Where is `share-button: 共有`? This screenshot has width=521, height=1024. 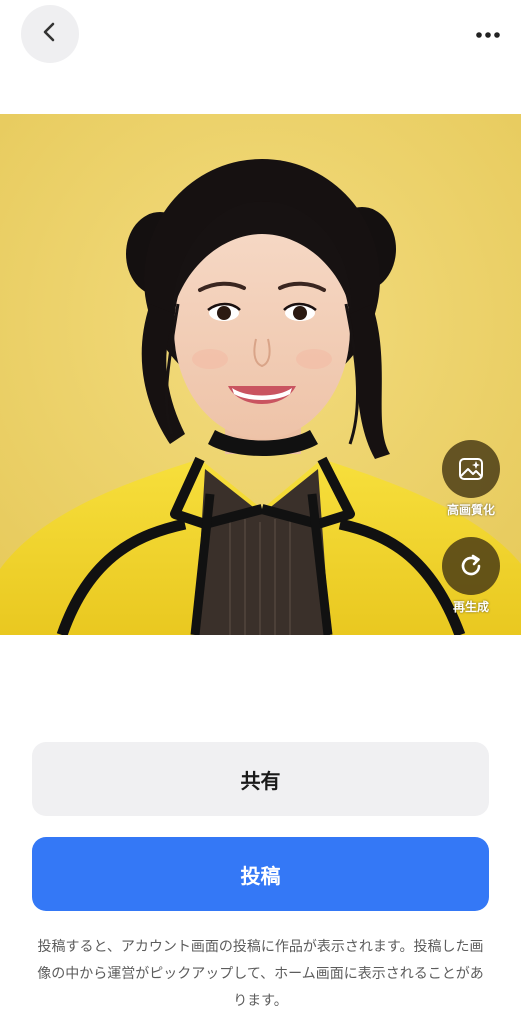
share-button: 共有 is located at coordinates (260, 779).